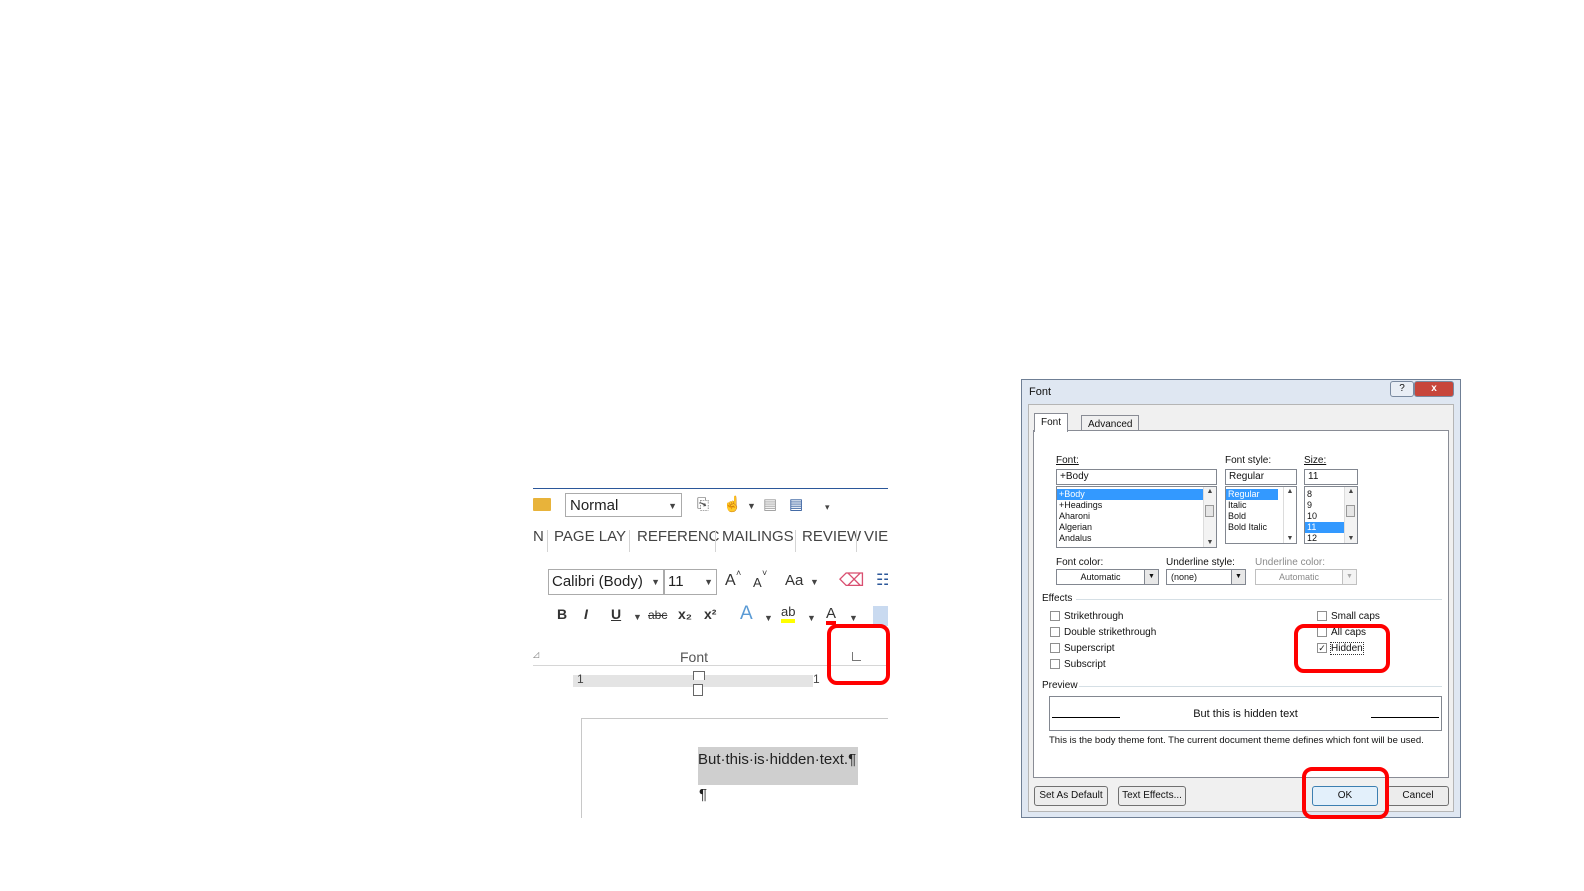 Image resolution: width=1584 pixels, height=891 pixels. Describe the element at coordinates (690, 582) in the screenshot. I see `font-size-box: 11 ▼` at that location.